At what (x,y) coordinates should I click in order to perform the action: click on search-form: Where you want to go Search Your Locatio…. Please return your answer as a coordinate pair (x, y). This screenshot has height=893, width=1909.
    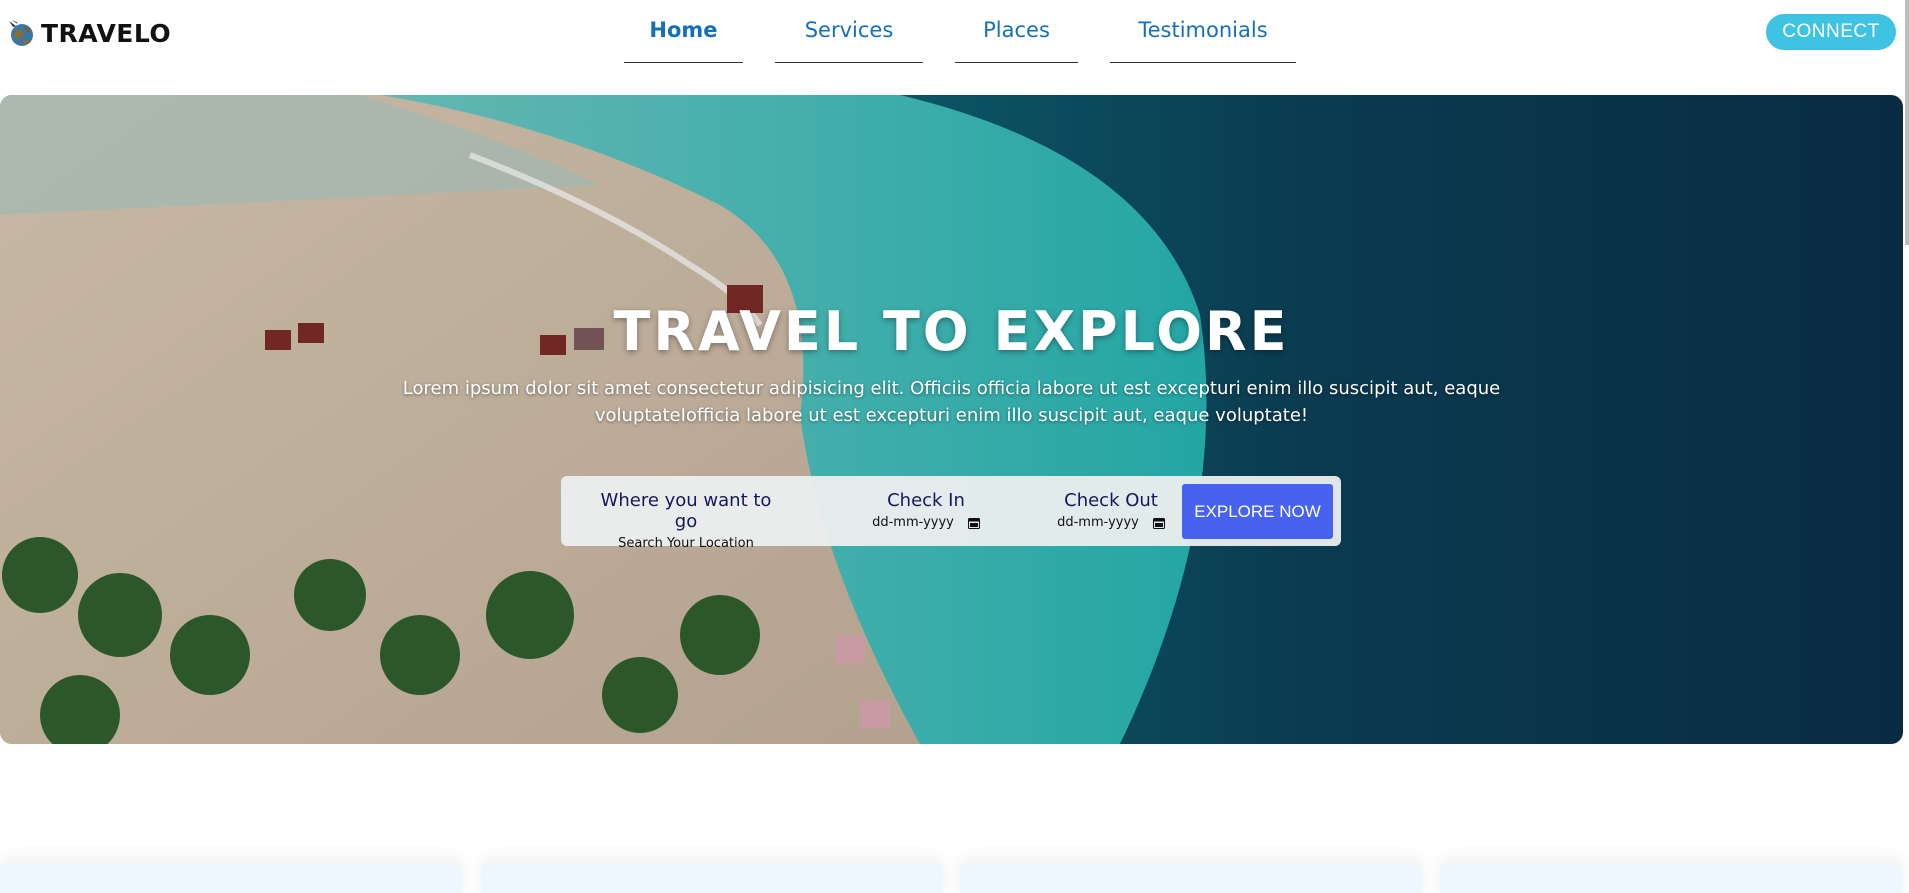
    Looking at the image, I should click on (951, 513).